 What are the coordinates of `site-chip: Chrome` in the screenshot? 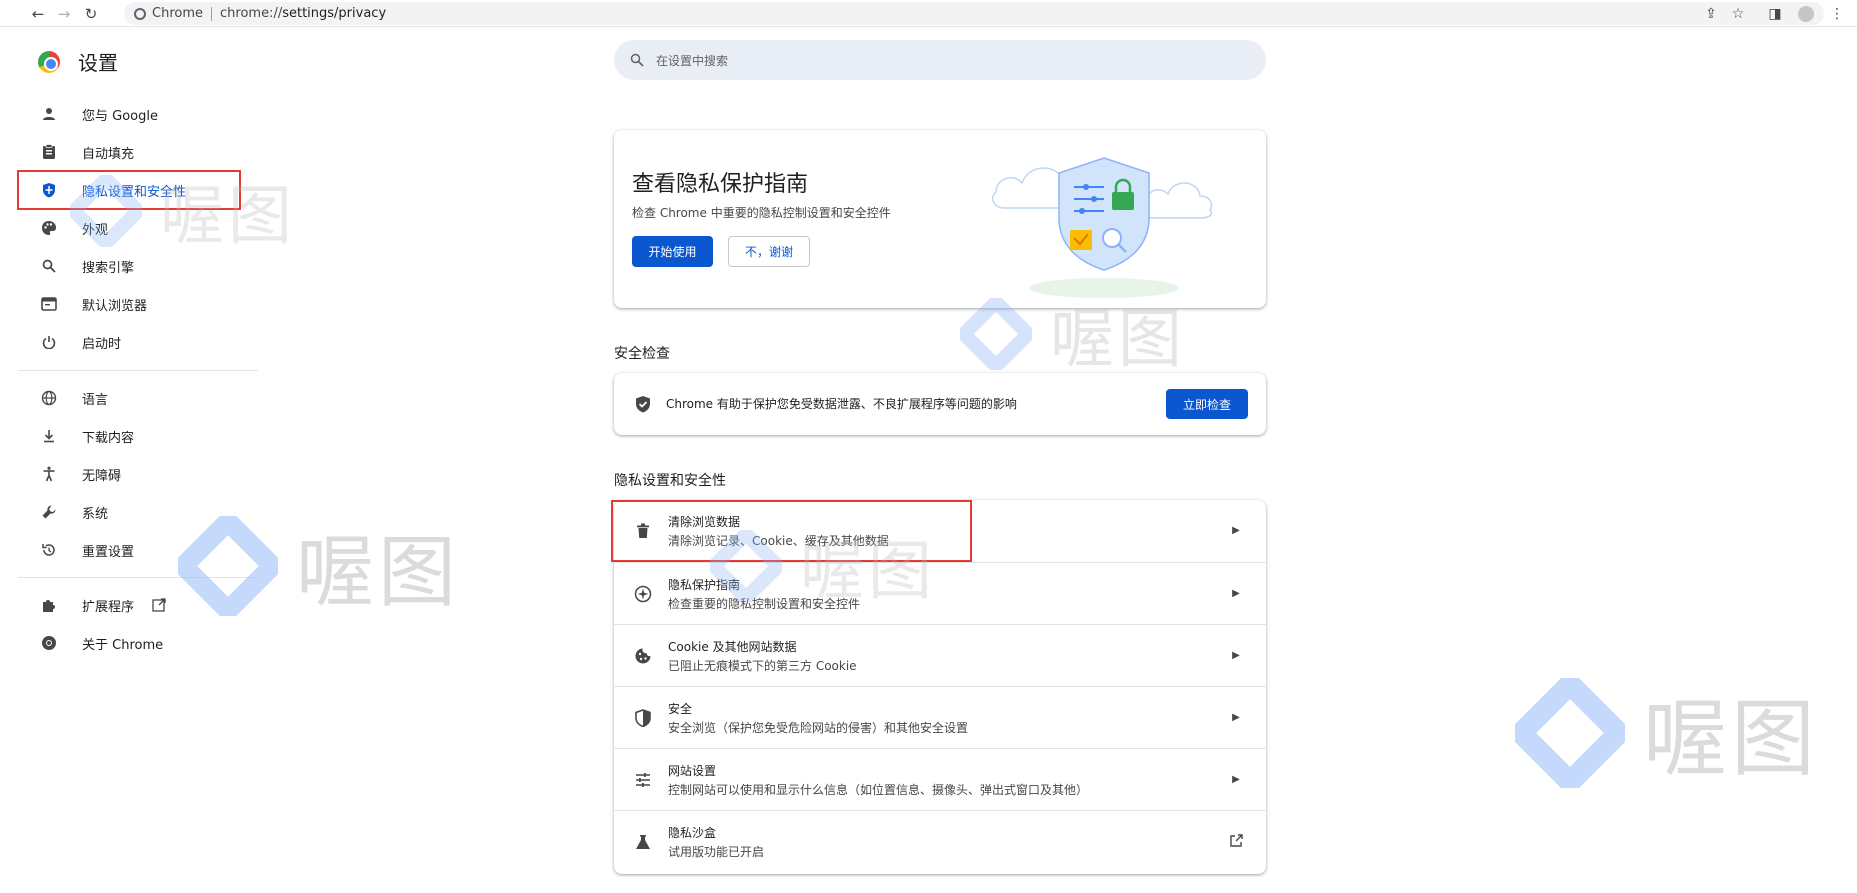 It's located at (168, 13).